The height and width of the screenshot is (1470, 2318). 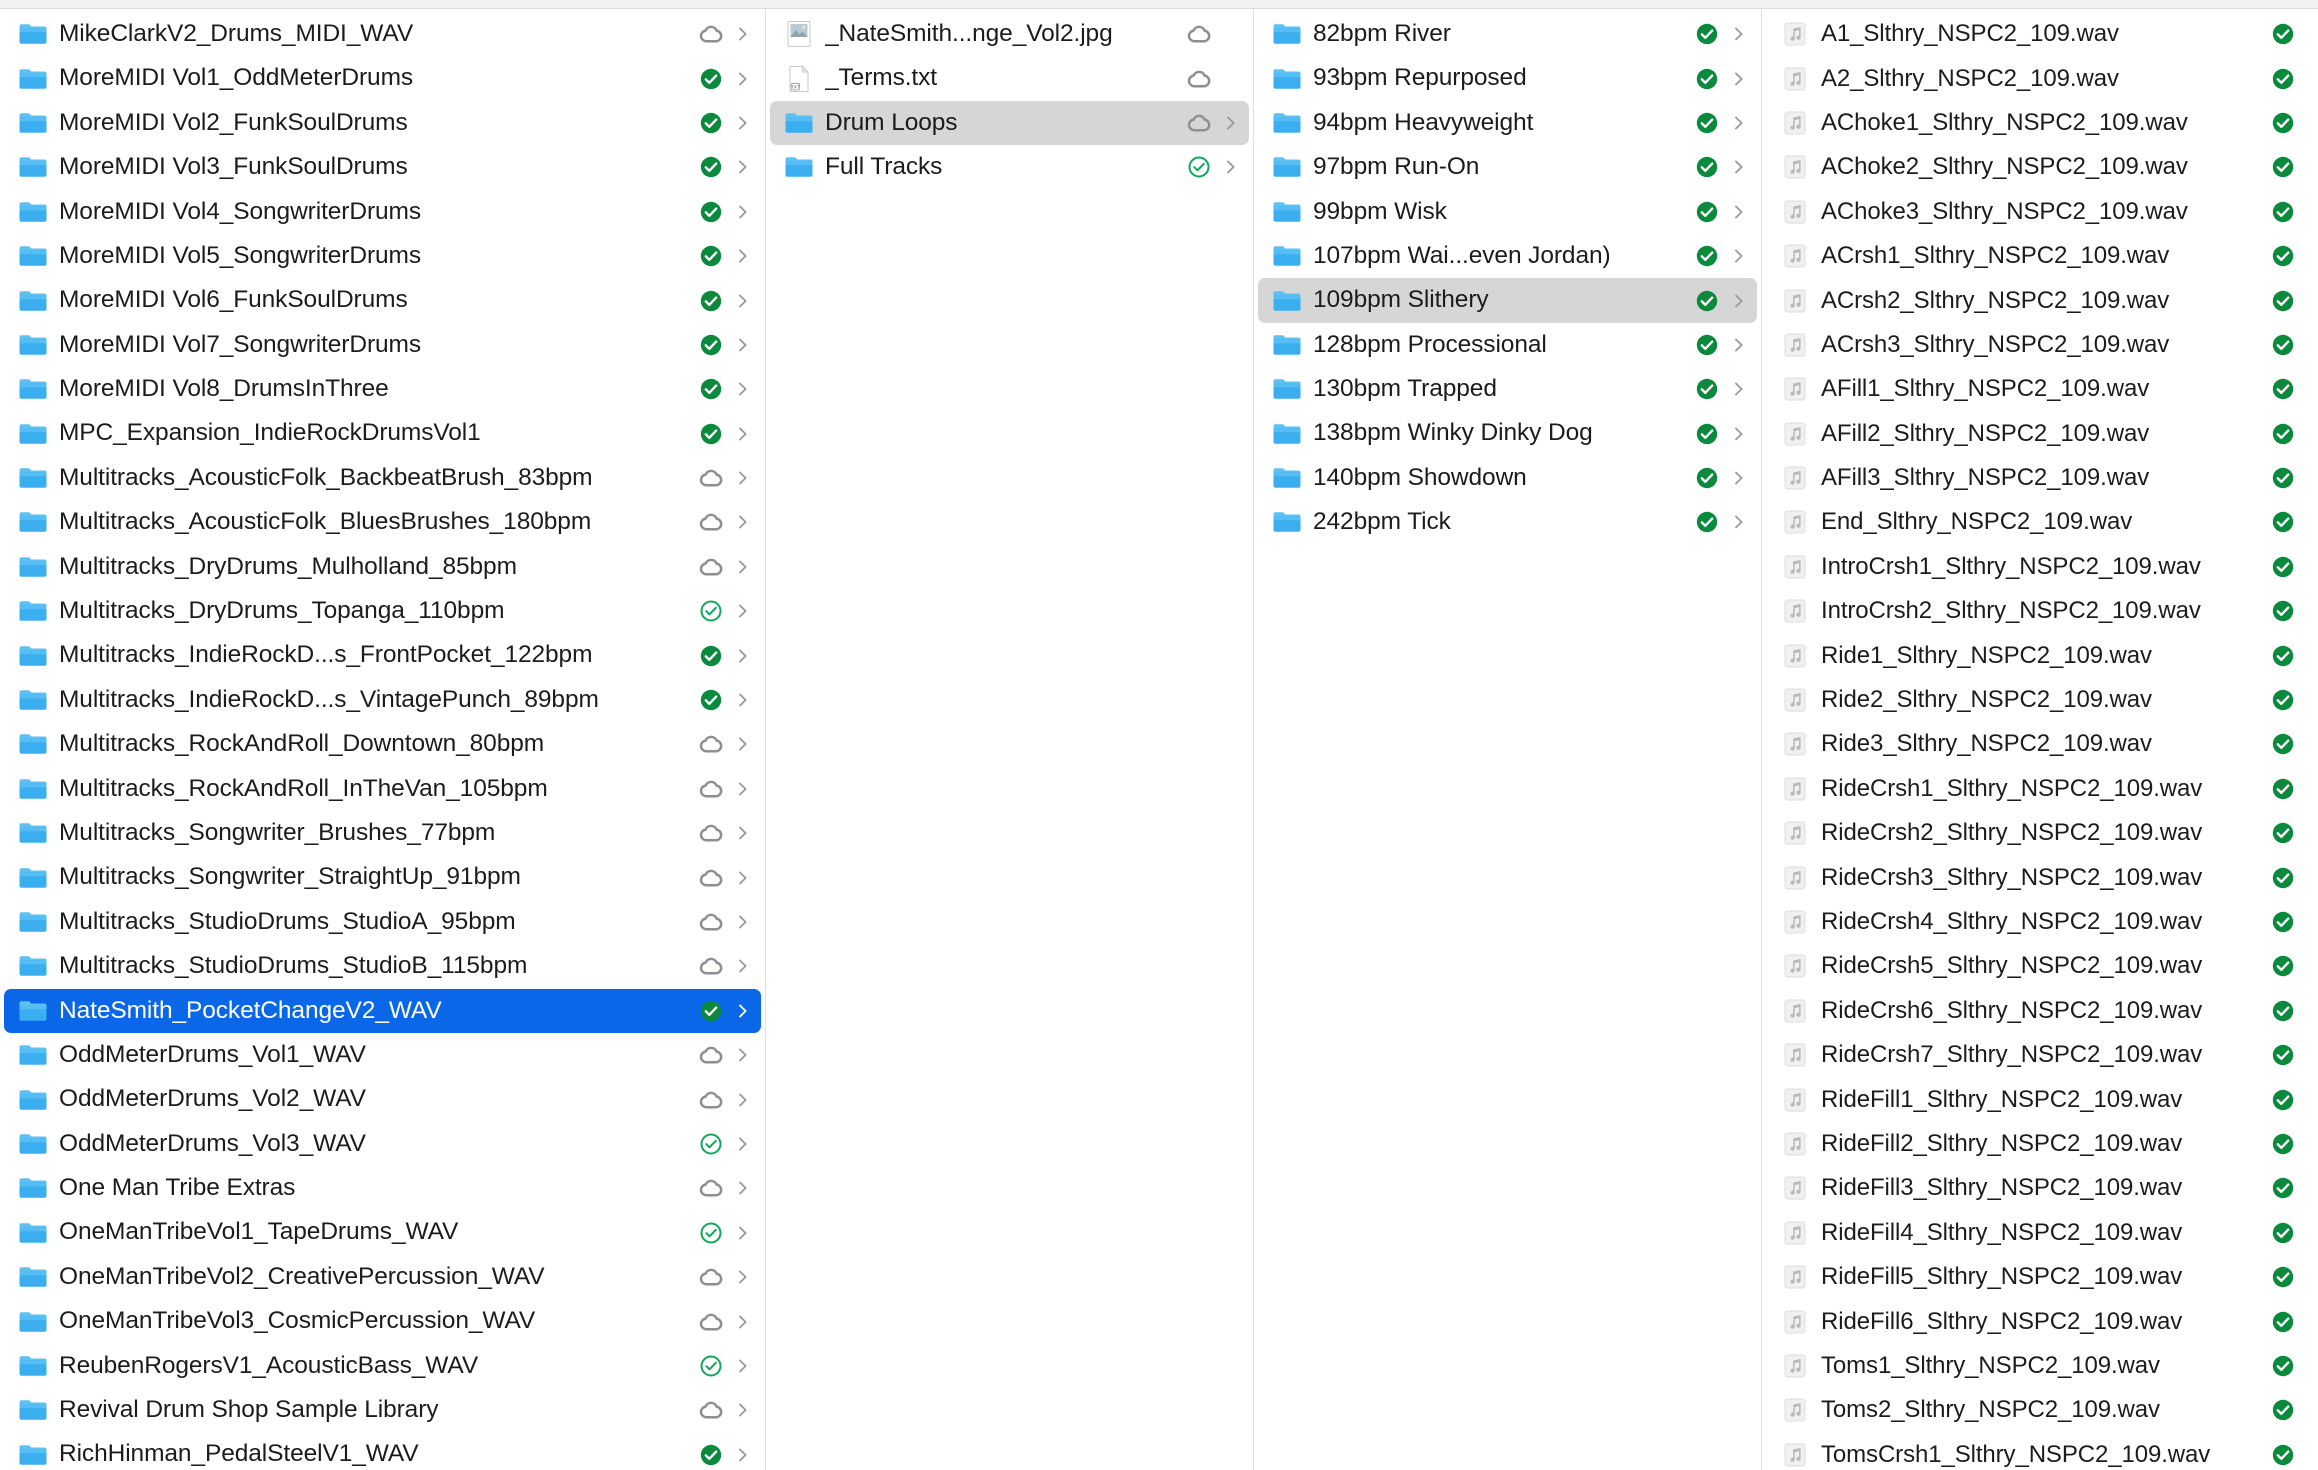 I want to click on finder-row: RideFill1_Slthry_NSPC2_109.wav, so click(x=2040, y=1099).